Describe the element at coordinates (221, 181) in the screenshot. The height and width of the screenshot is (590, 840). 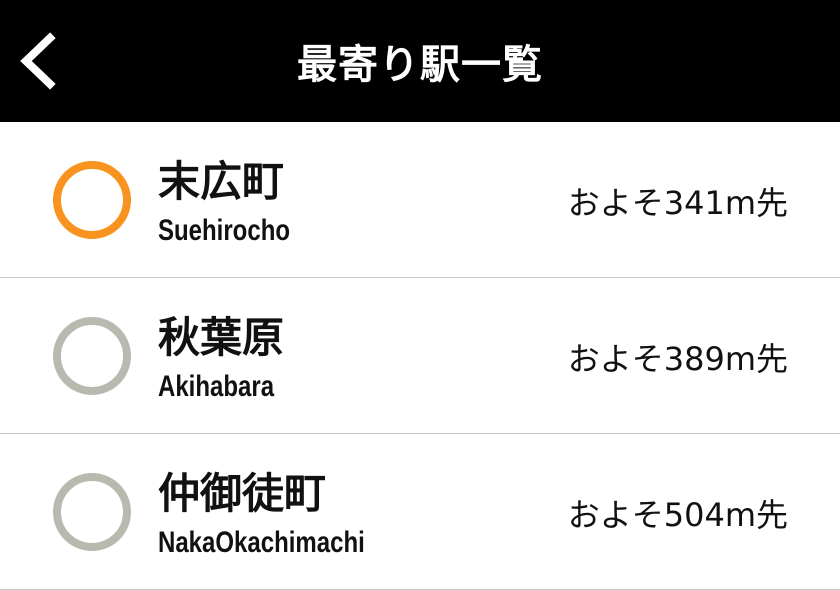
I see `station-name-ja: 末広町` at that location.